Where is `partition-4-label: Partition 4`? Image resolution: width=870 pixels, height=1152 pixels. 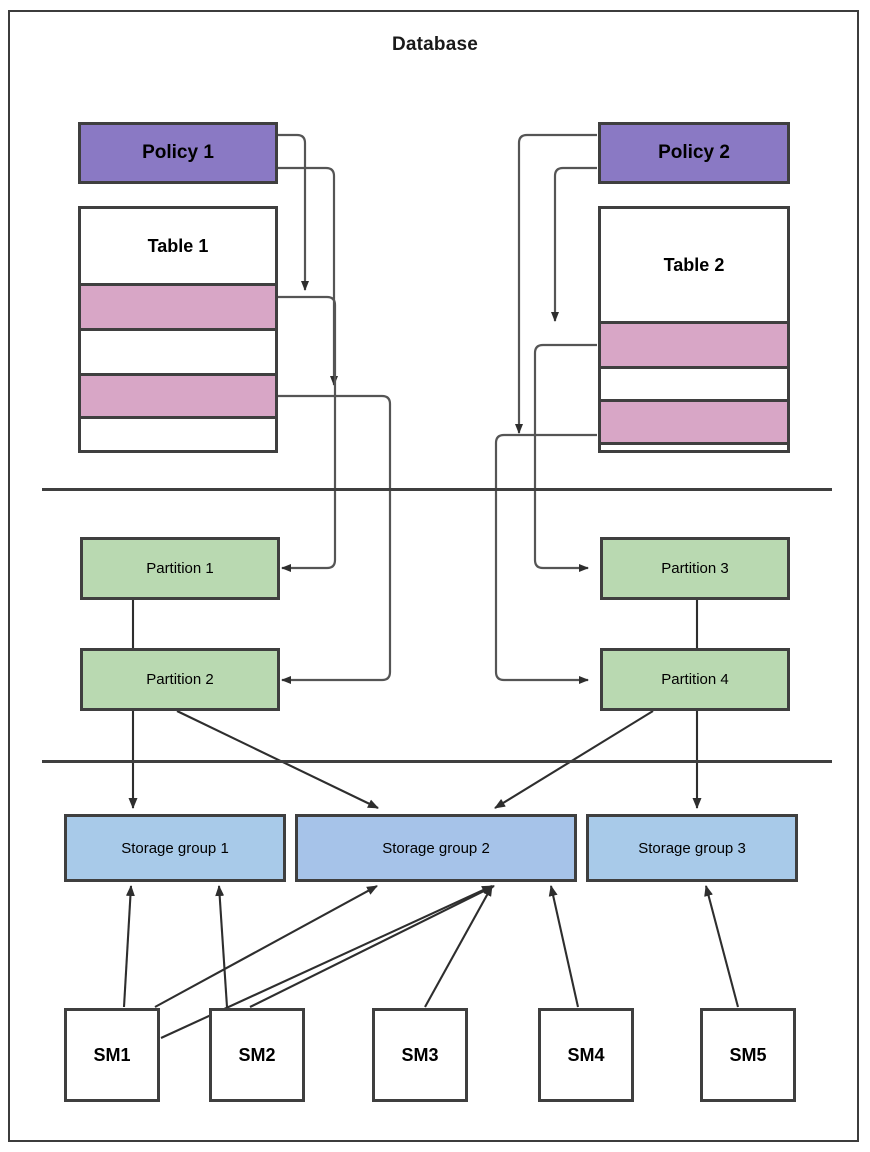
partition-4-label: Partition 4 is located at coordinates (695, 679).